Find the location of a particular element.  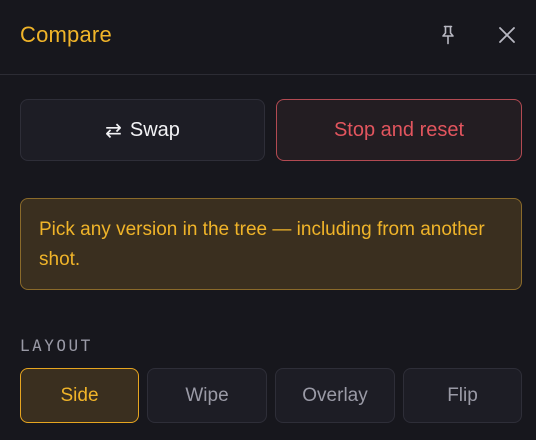

stop-and-reset-label: Stop and reset is located at coordinates (399, 129).